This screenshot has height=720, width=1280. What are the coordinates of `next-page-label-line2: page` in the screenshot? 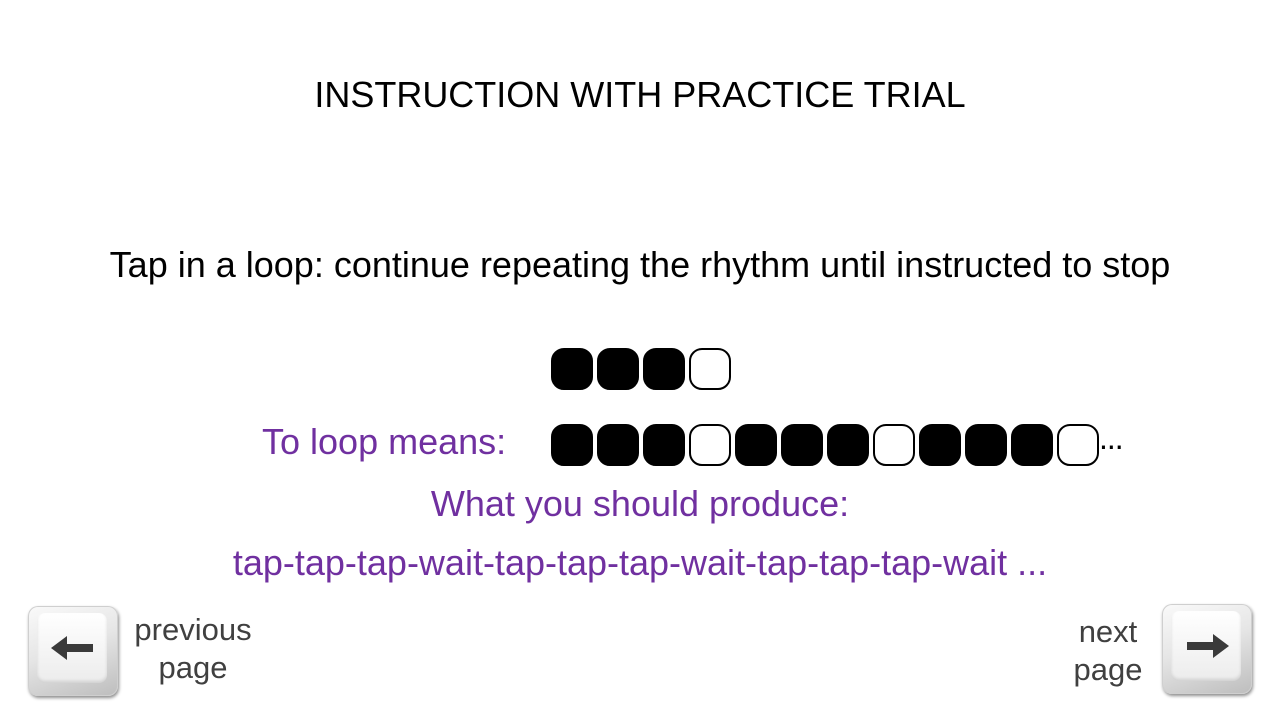 It's located at (1108, 669).